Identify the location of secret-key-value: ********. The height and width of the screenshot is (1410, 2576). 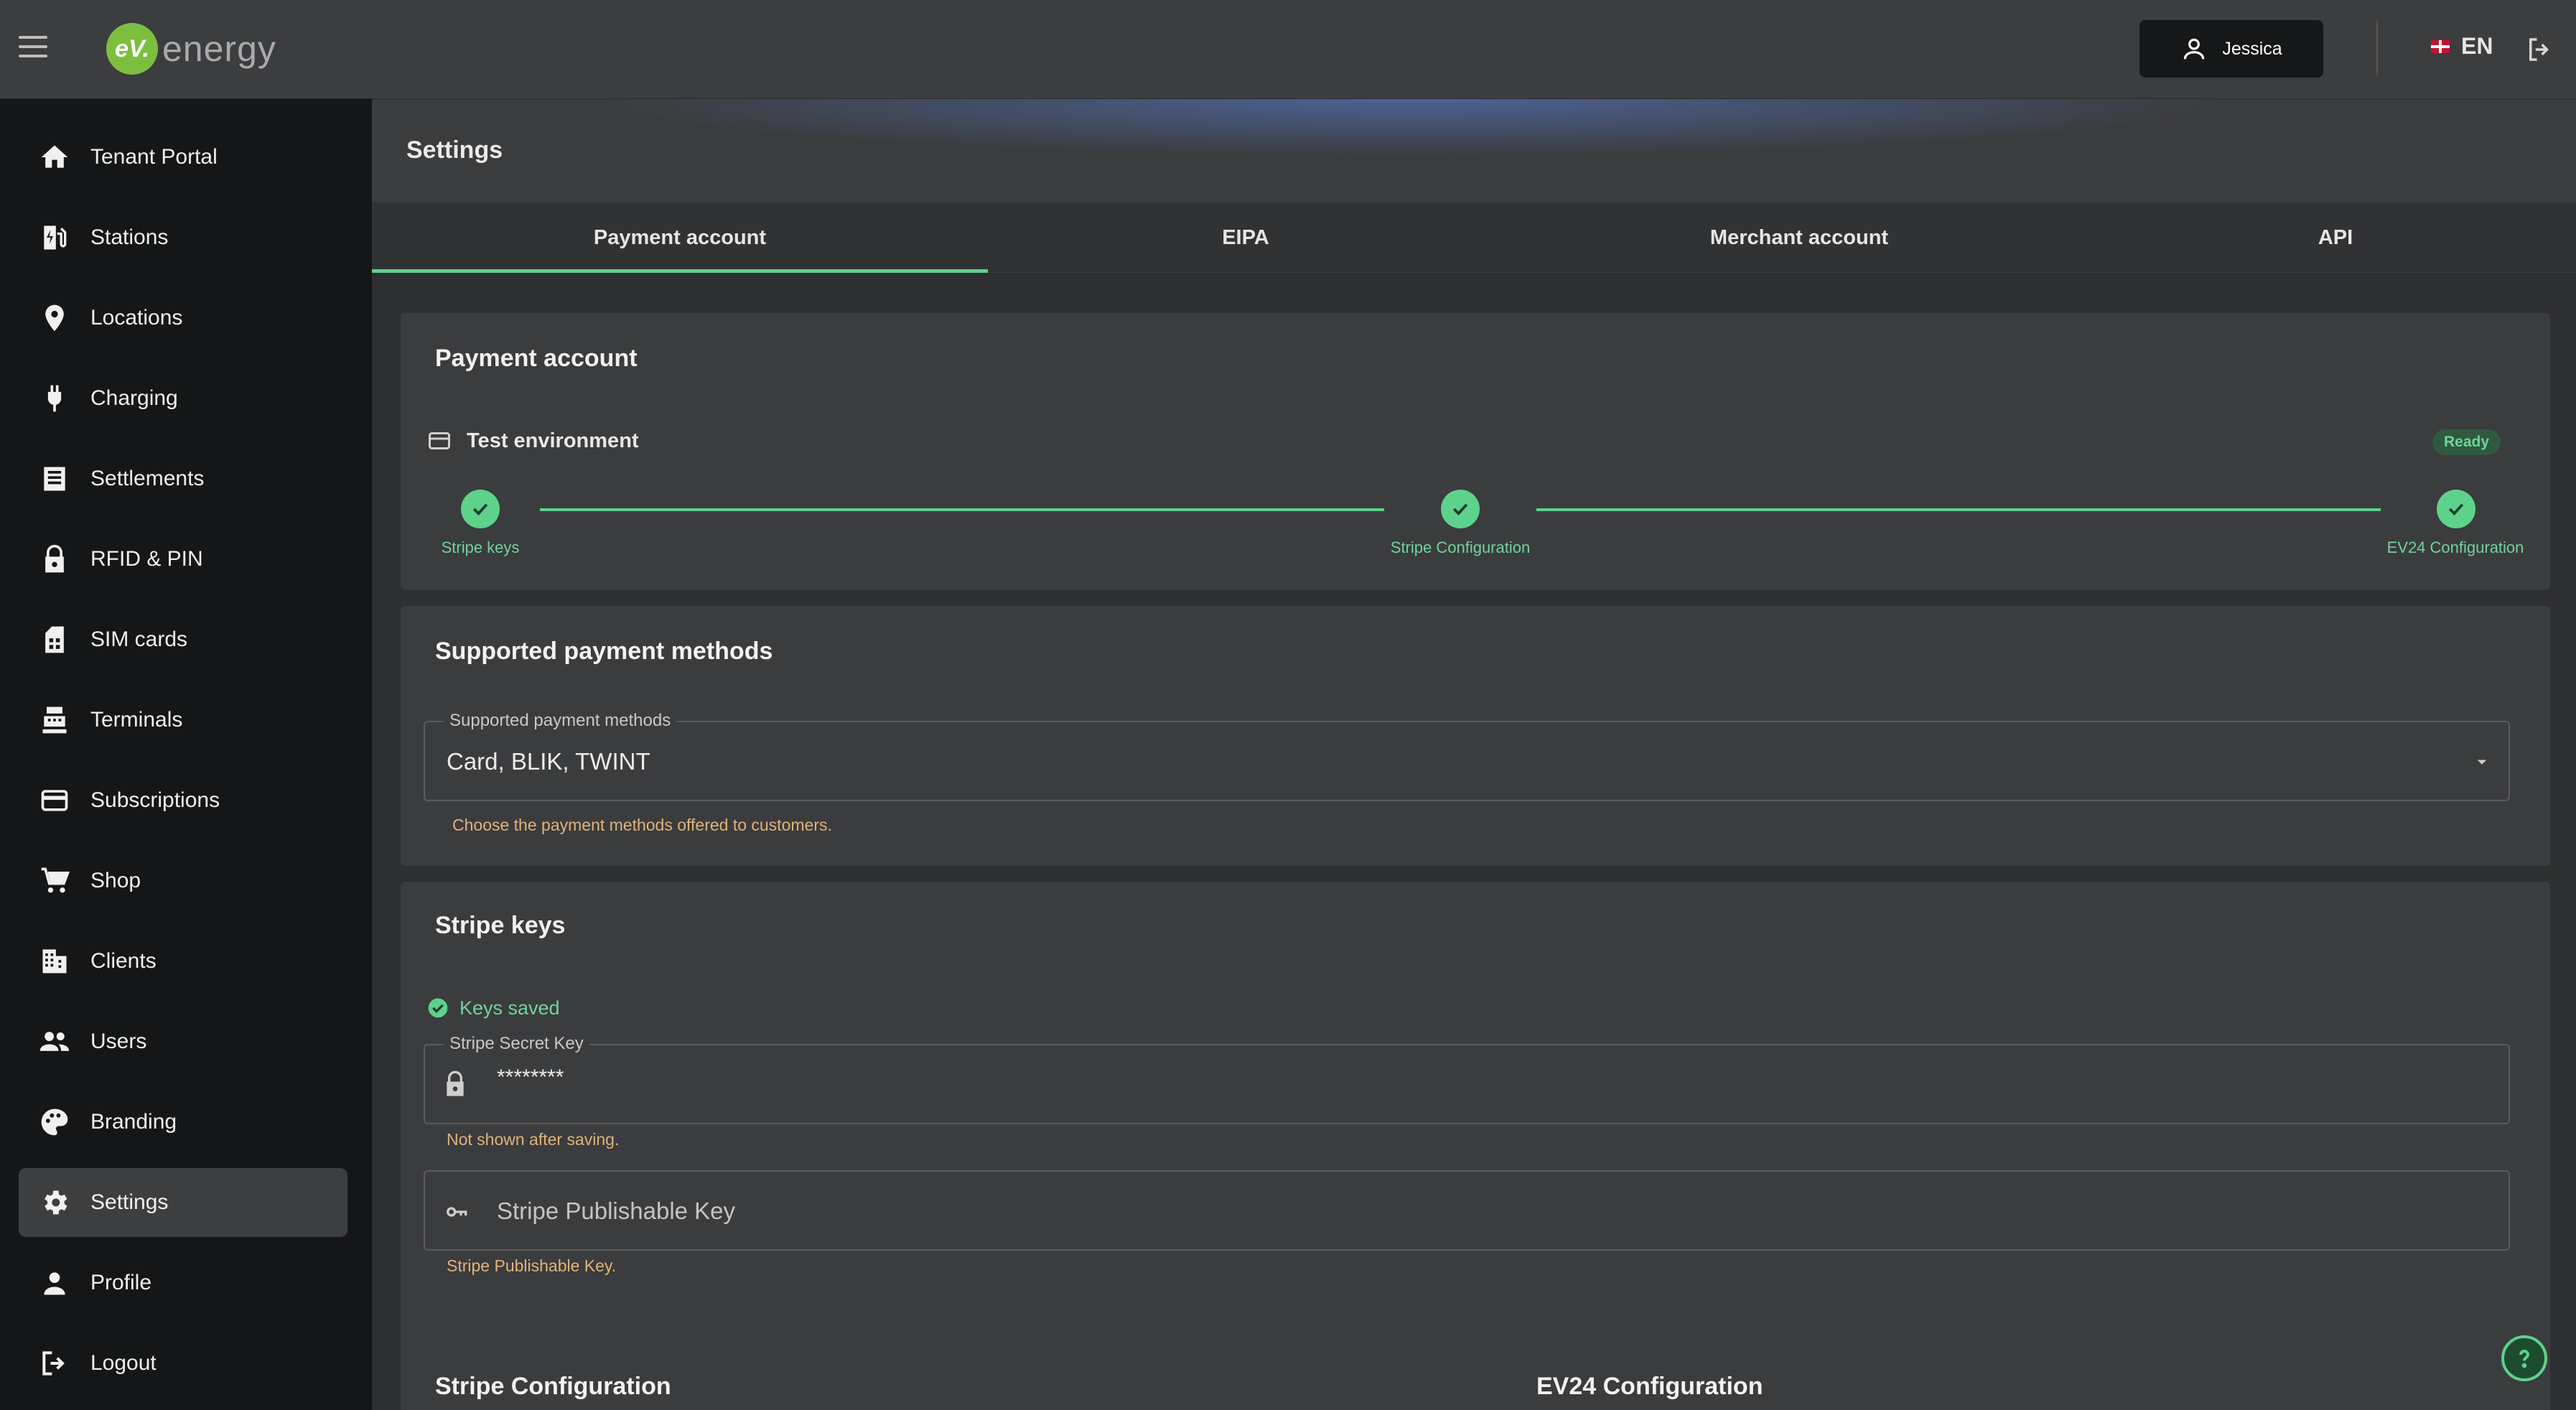
(530, 1077).